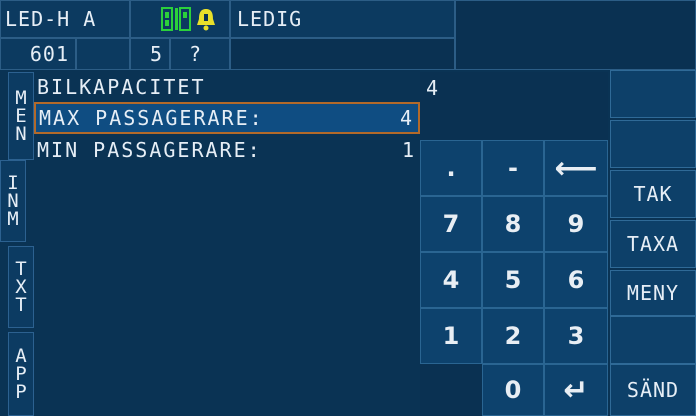 The image size is (696, 416). I want to click on bell-icon, so click(206, 20).